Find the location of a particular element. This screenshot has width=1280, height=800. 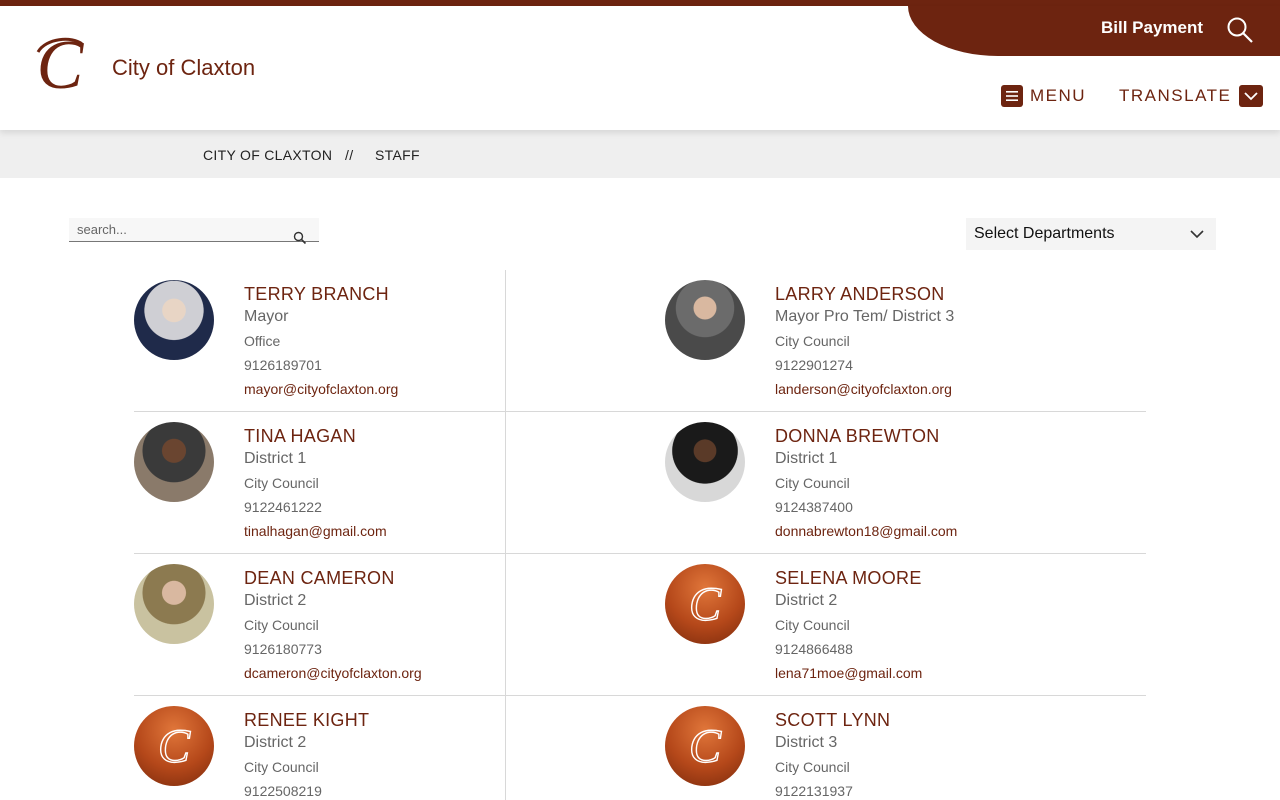

menu-label: MENU is located at coordinates (1058, 95).